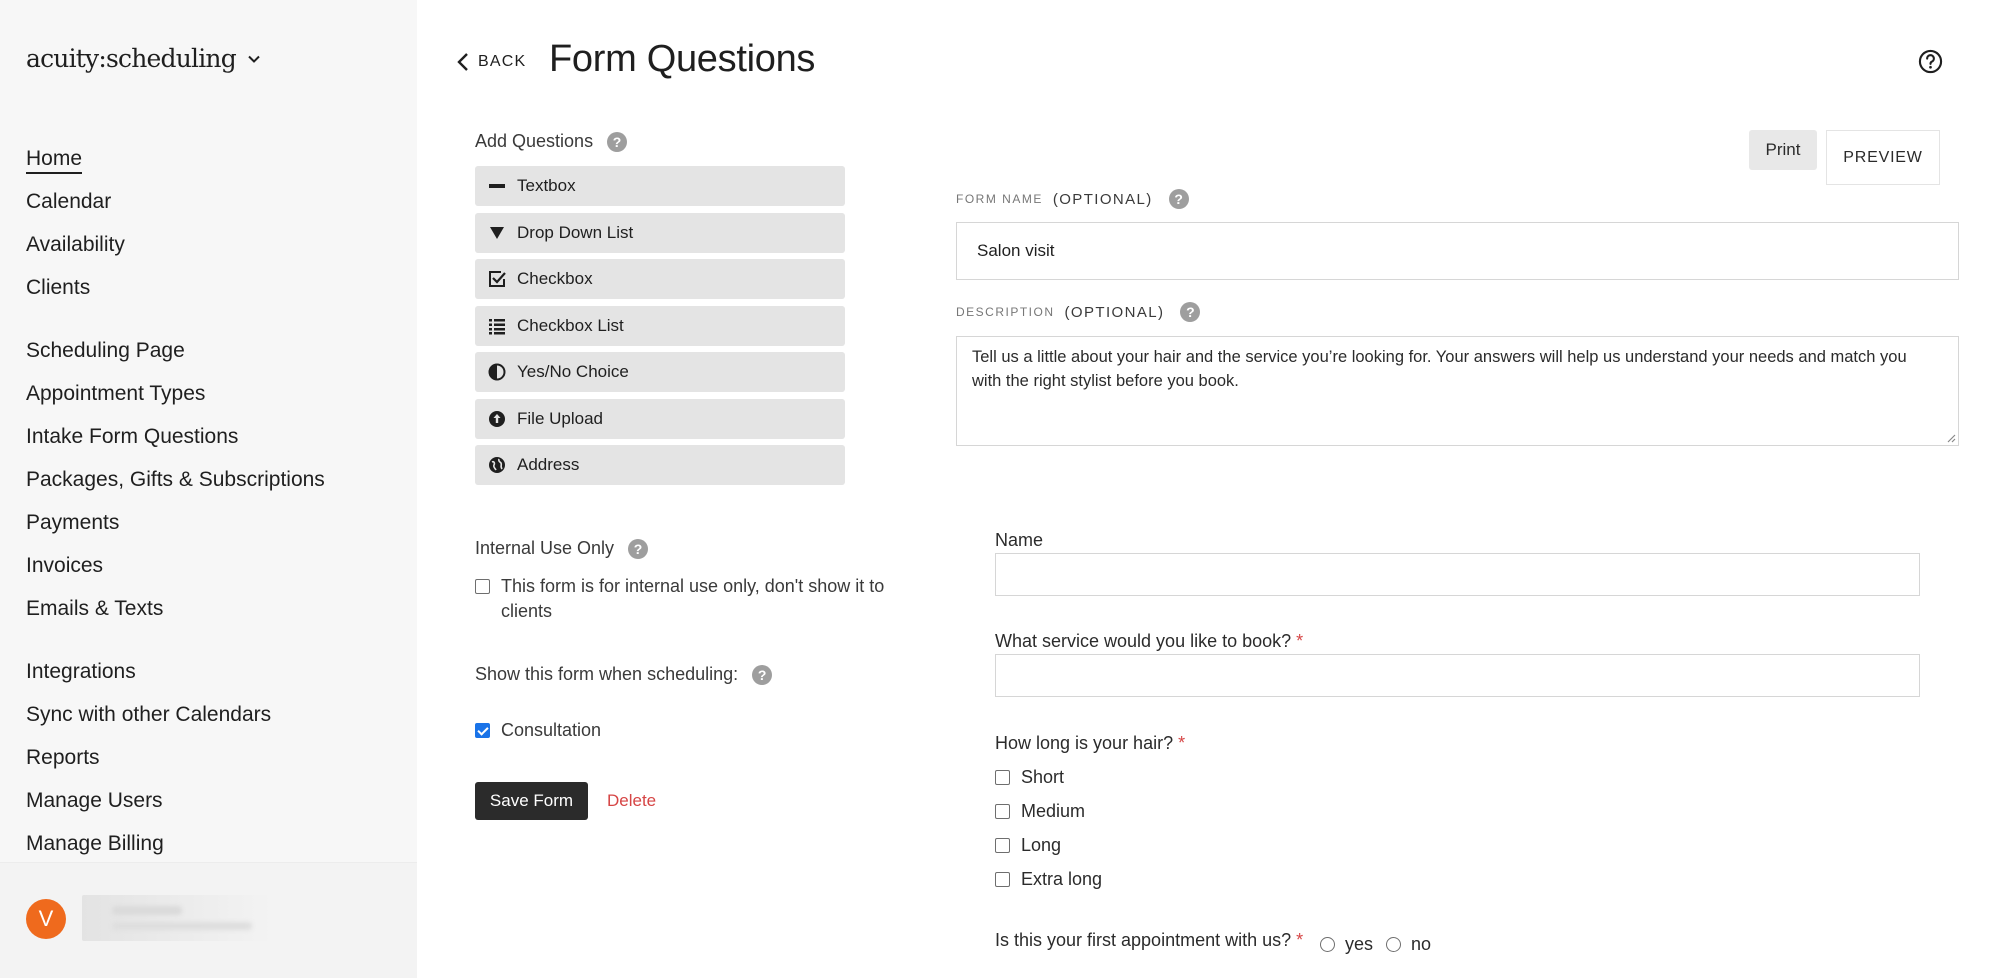  I want to click on question-type-label: Drop Down List, so click(575, 232).